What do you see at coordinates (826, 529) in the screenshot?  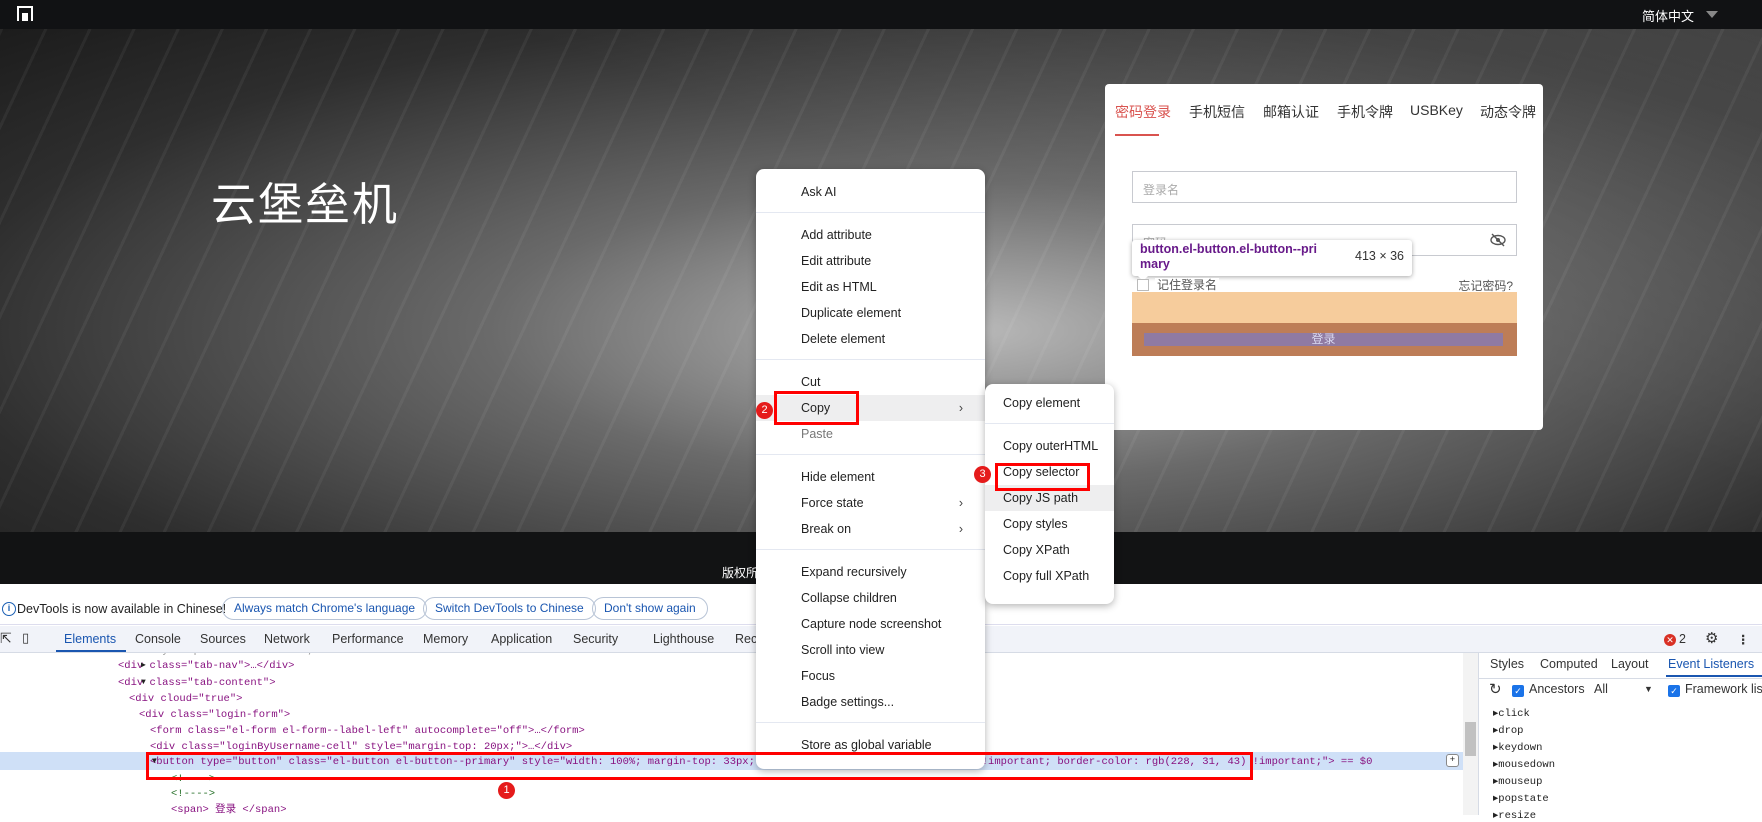 I see `menu-break-on-label: Break on` at bounding box center [826, 529].